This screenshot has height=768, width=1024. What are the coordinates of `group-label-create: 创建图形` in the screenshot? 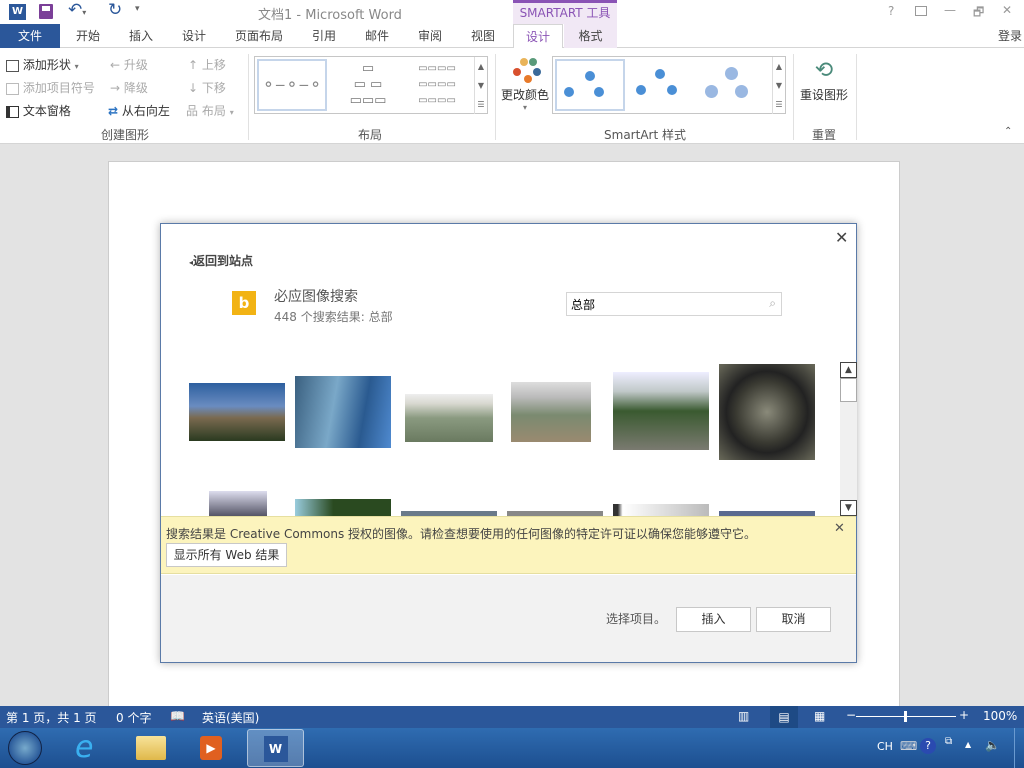 It's located at (124, 135).